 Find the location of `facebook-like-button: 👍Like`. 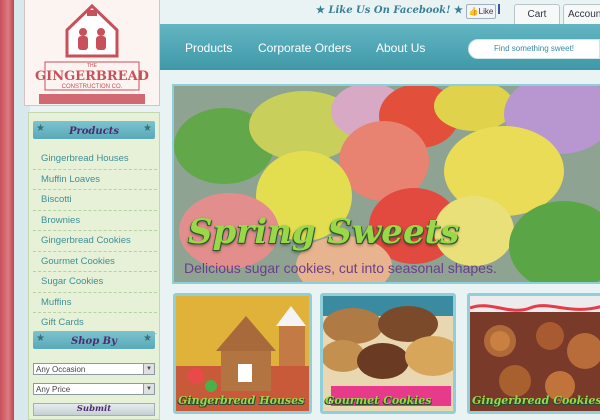

facebook-like-button: 👍Like is located at coordinates (481, 11).